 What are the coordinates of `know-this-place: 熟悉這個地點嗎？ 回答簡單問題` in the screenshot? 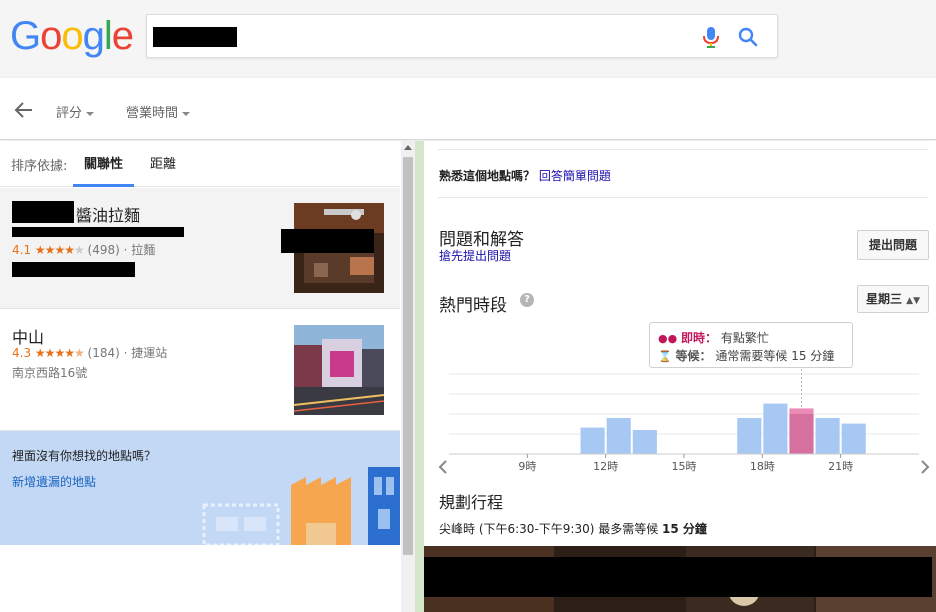 It's located at (525, 175).